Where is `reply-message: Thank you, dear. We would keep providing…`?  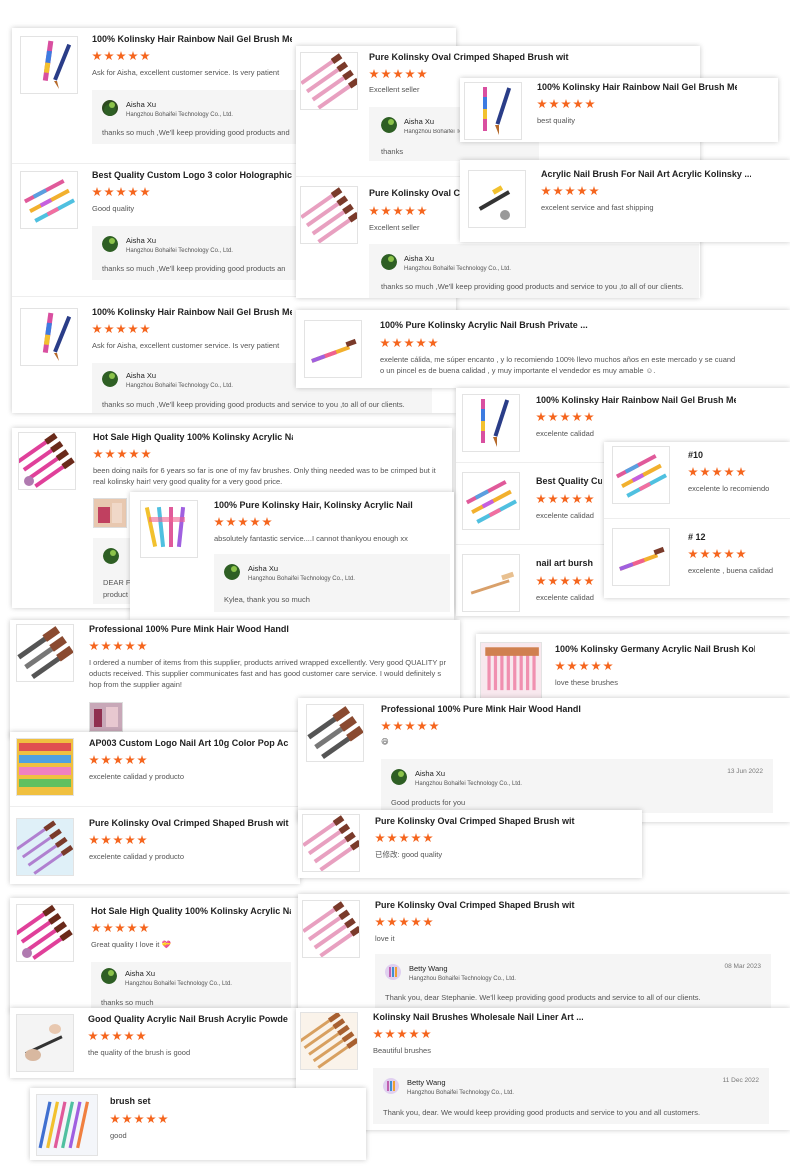
reply-message: Thank you, dear. We would keep providing… is located at coordinates (542, 1112).